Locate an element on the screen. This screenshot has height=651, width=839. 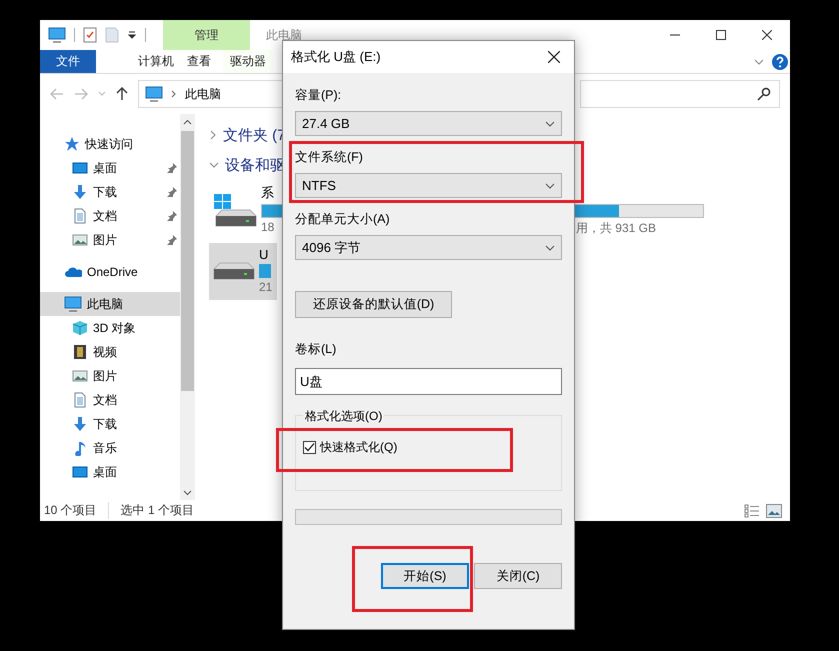
group-title: 格式化选项(O) is located at coordinates (343, 416).